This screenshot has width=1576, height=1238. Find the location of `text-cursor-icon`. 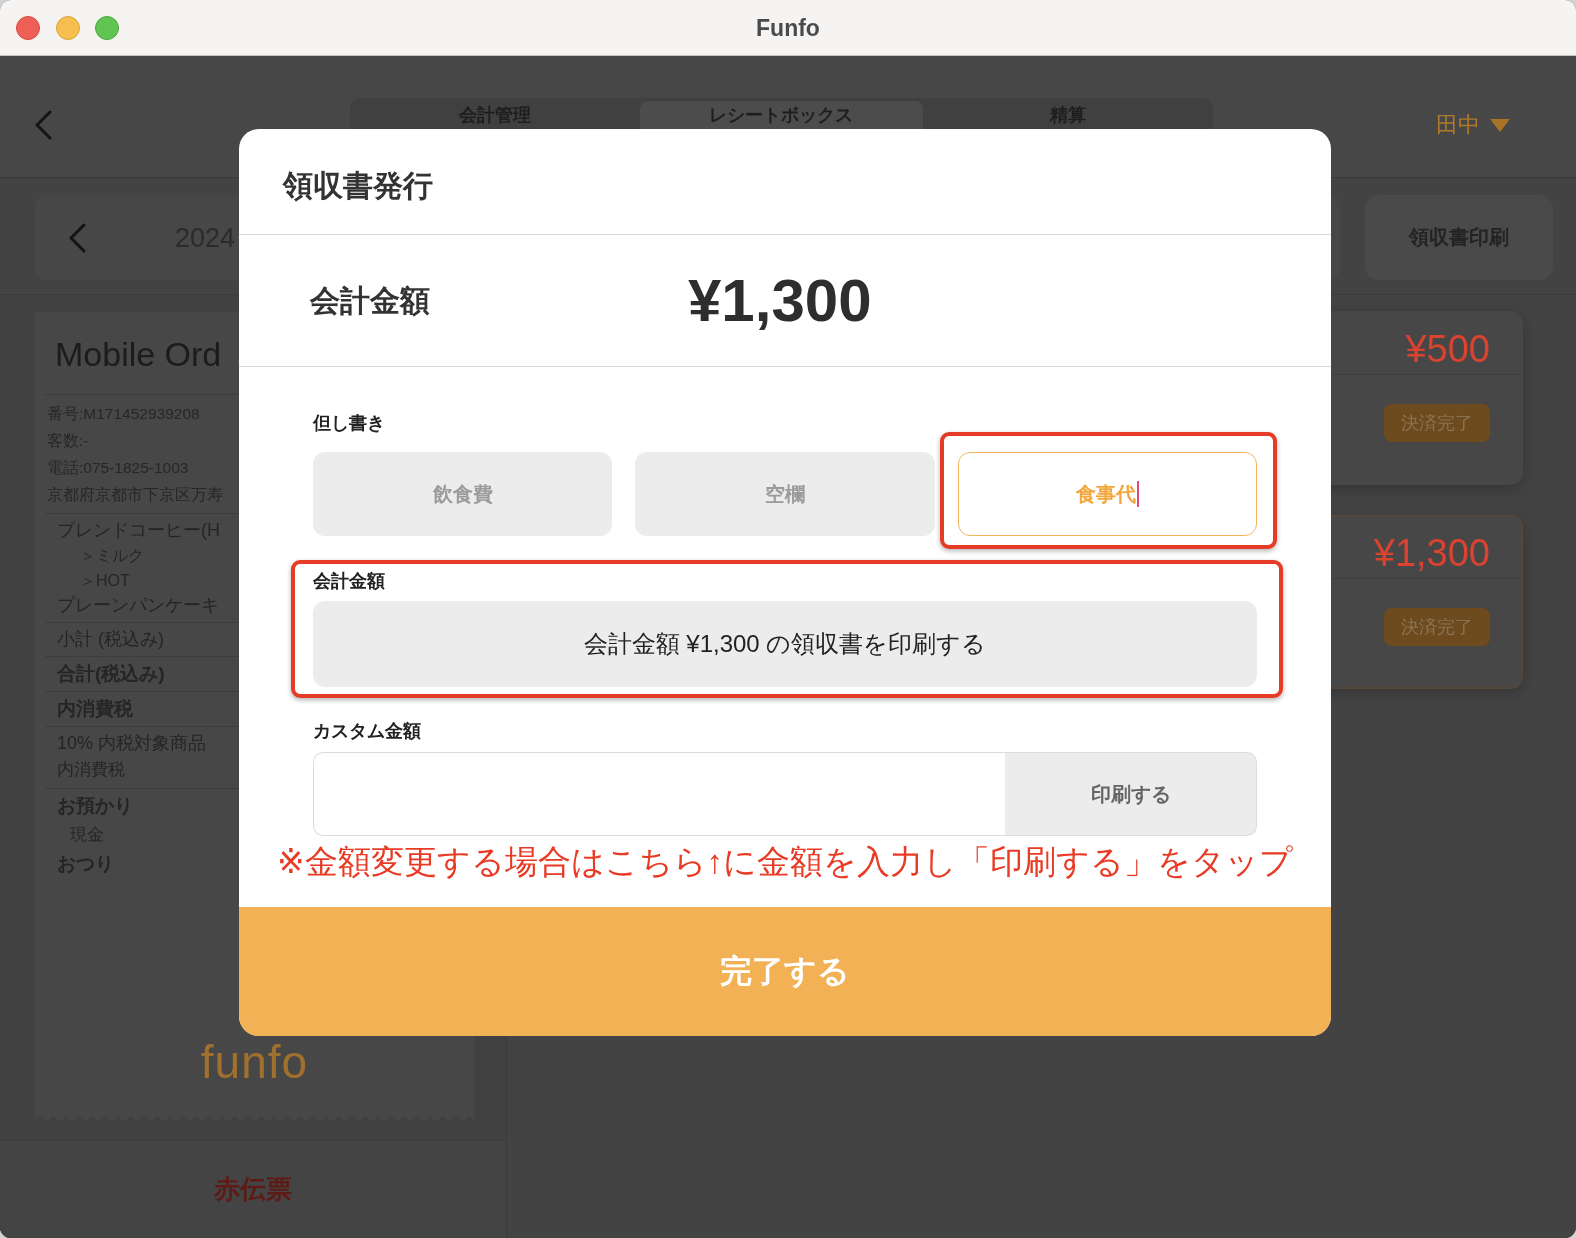

text-cursor-icon is located at coordinates (1137, 494).